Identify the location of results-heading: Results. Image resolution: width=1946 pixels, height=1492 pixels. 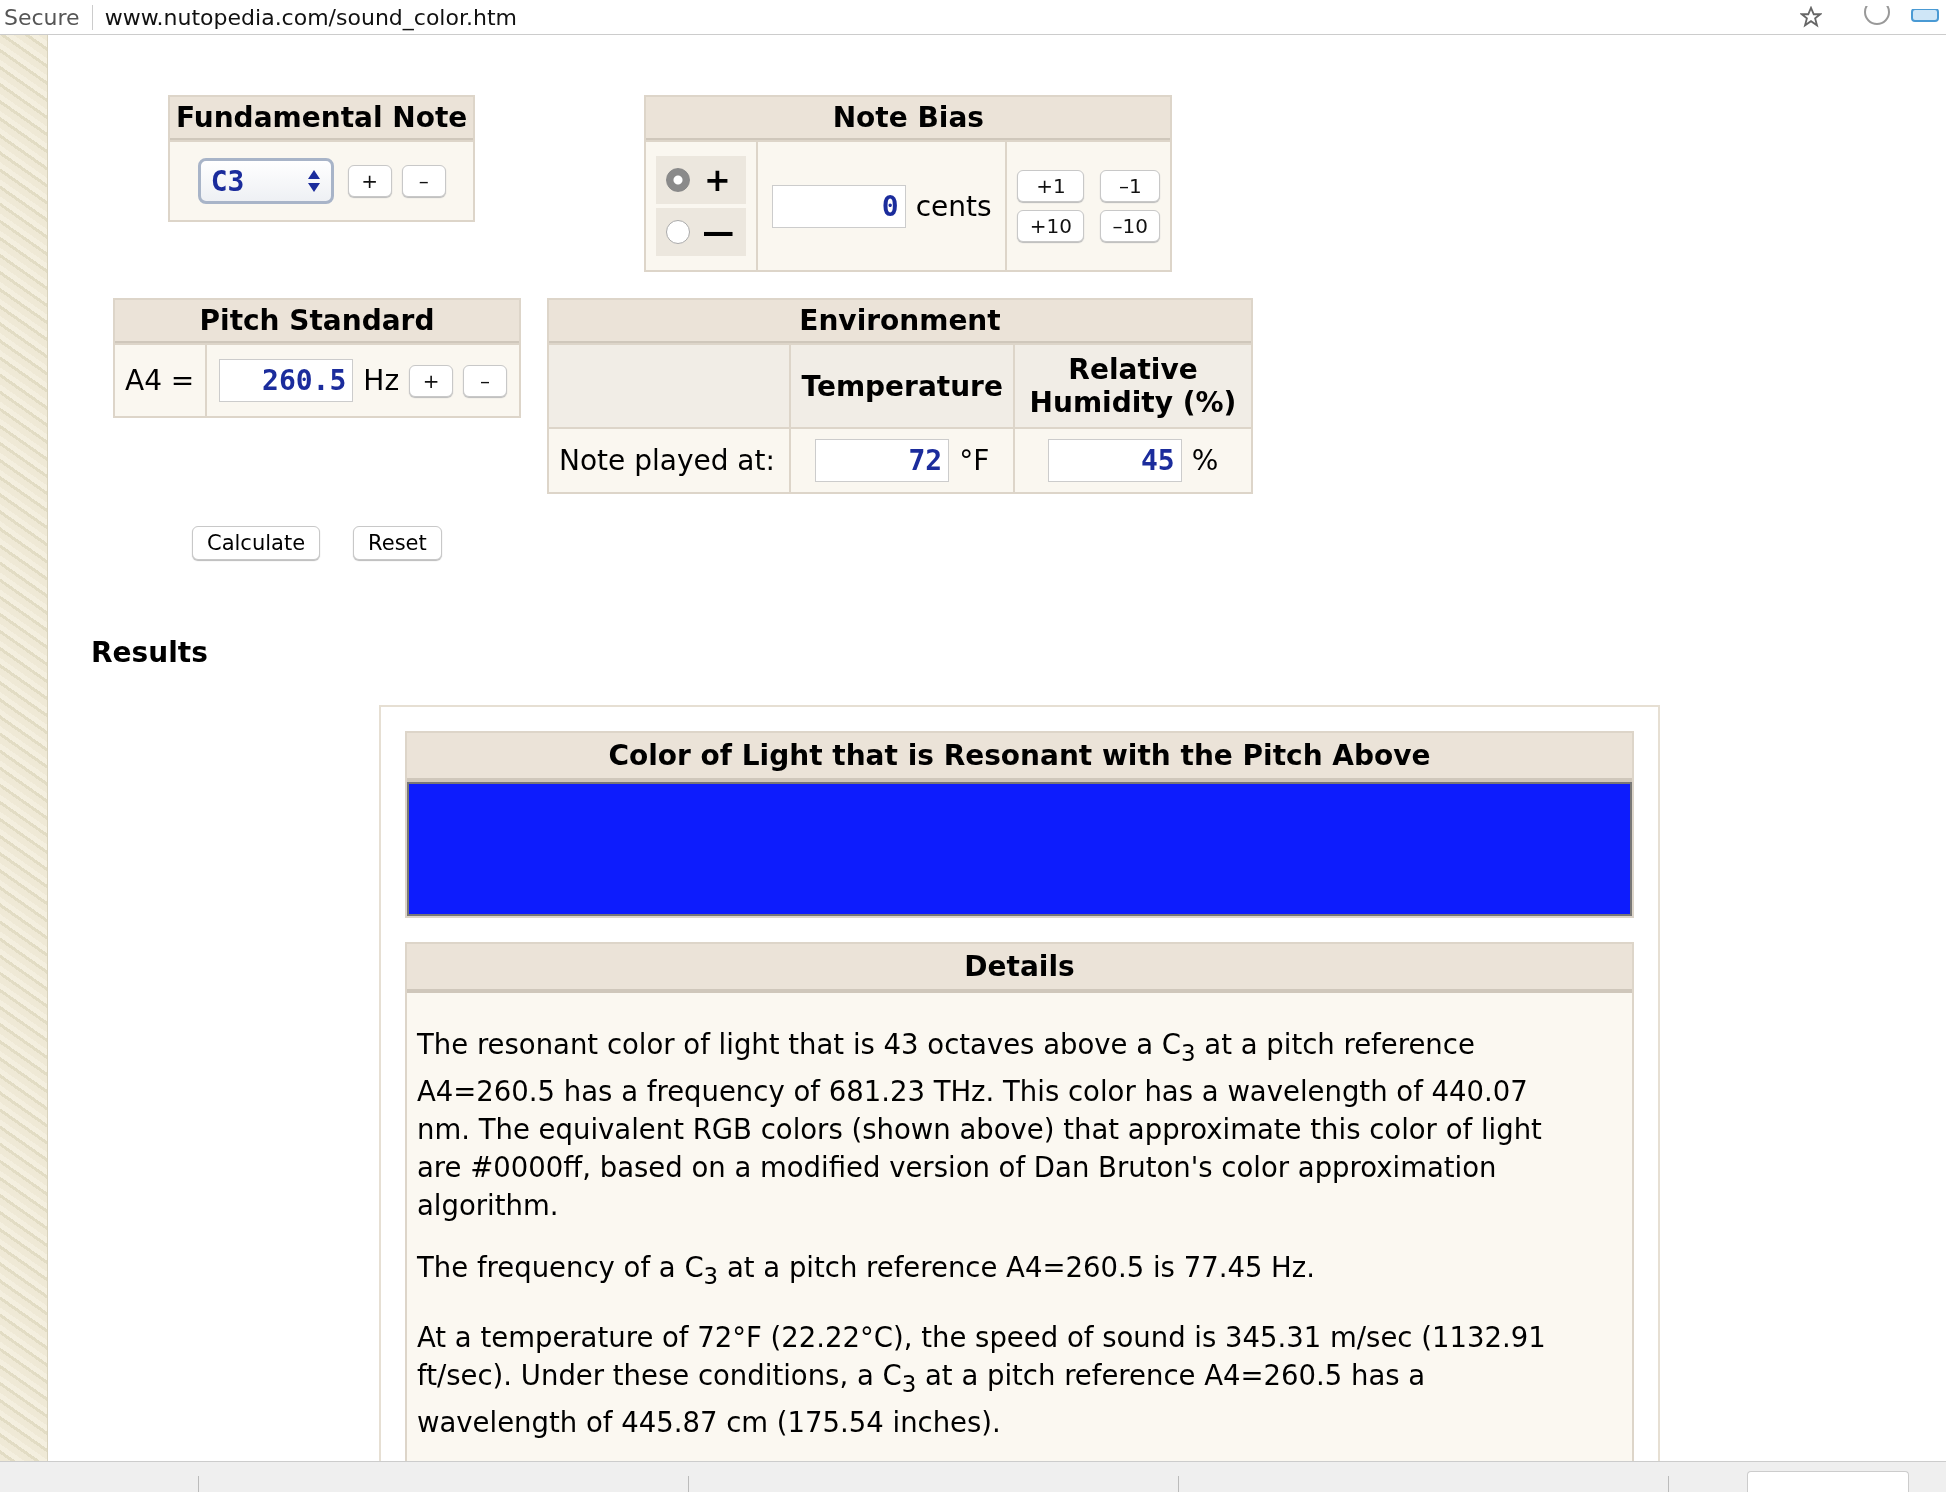
(150, 652).